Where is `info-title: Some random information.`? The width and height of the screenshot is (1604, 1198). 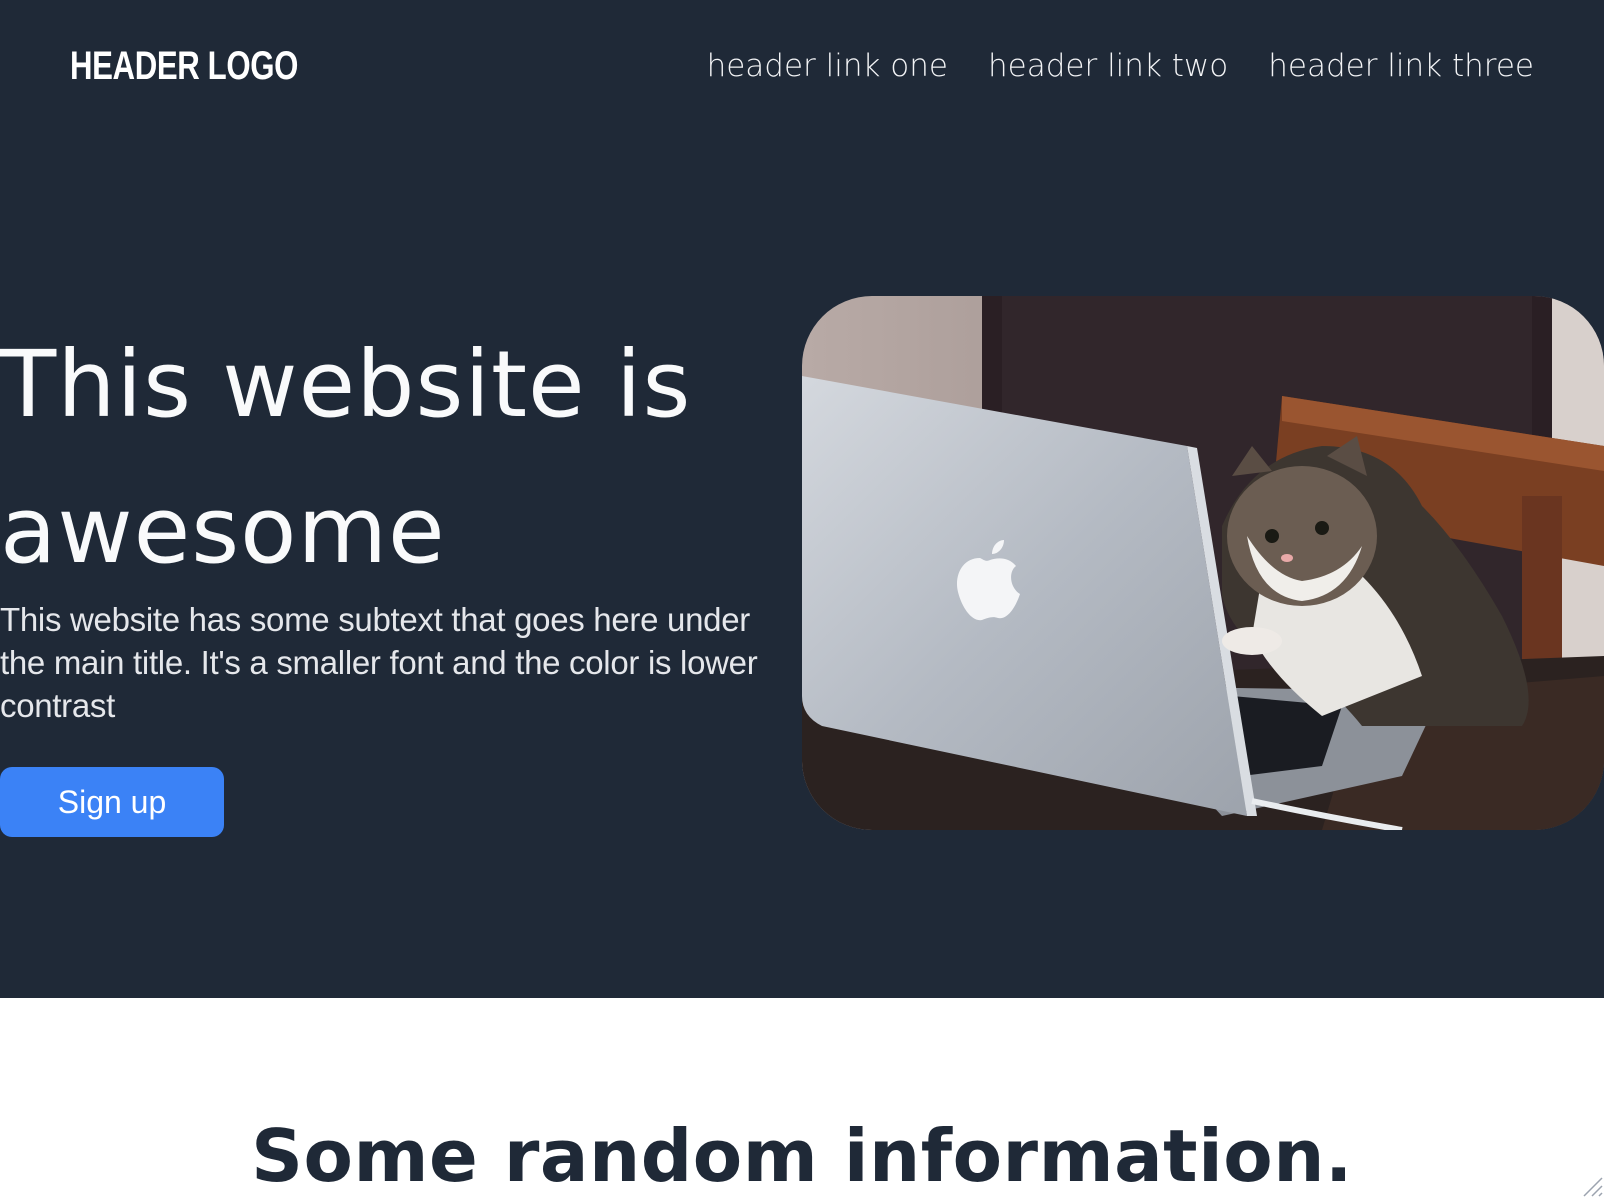
info-title: Some random information. is located at coordinates (802, 1156).